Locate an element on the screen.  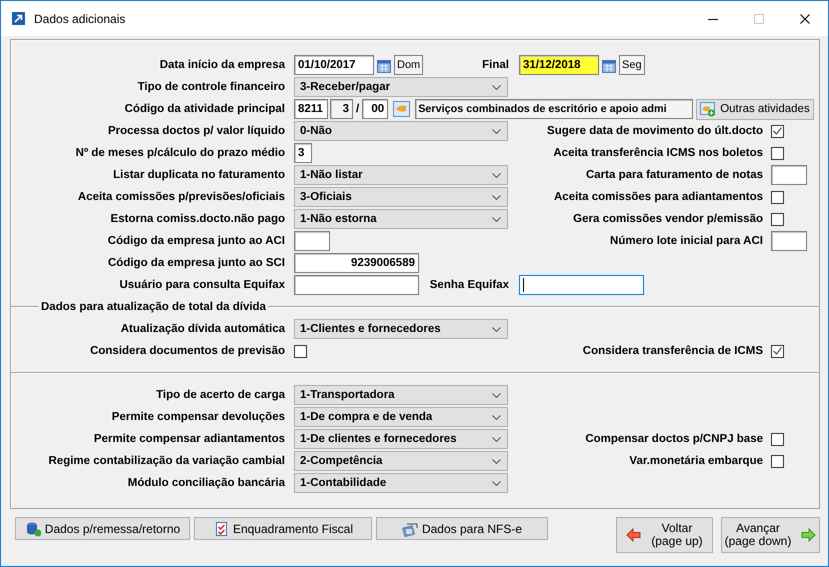
description-field: Serviços combinados de escritório e apoio admi is located at coordinates (554, 109).